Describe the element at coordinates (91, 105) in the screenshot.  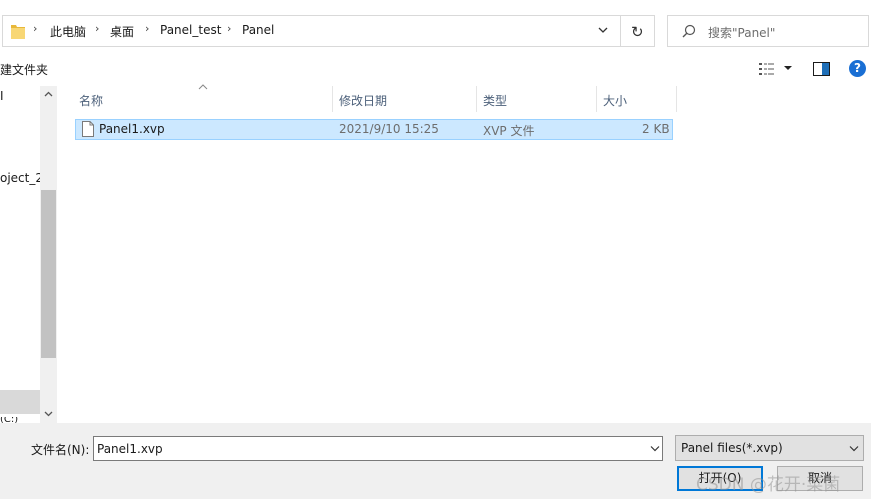
I see `column-header-name: 名称` at that location.